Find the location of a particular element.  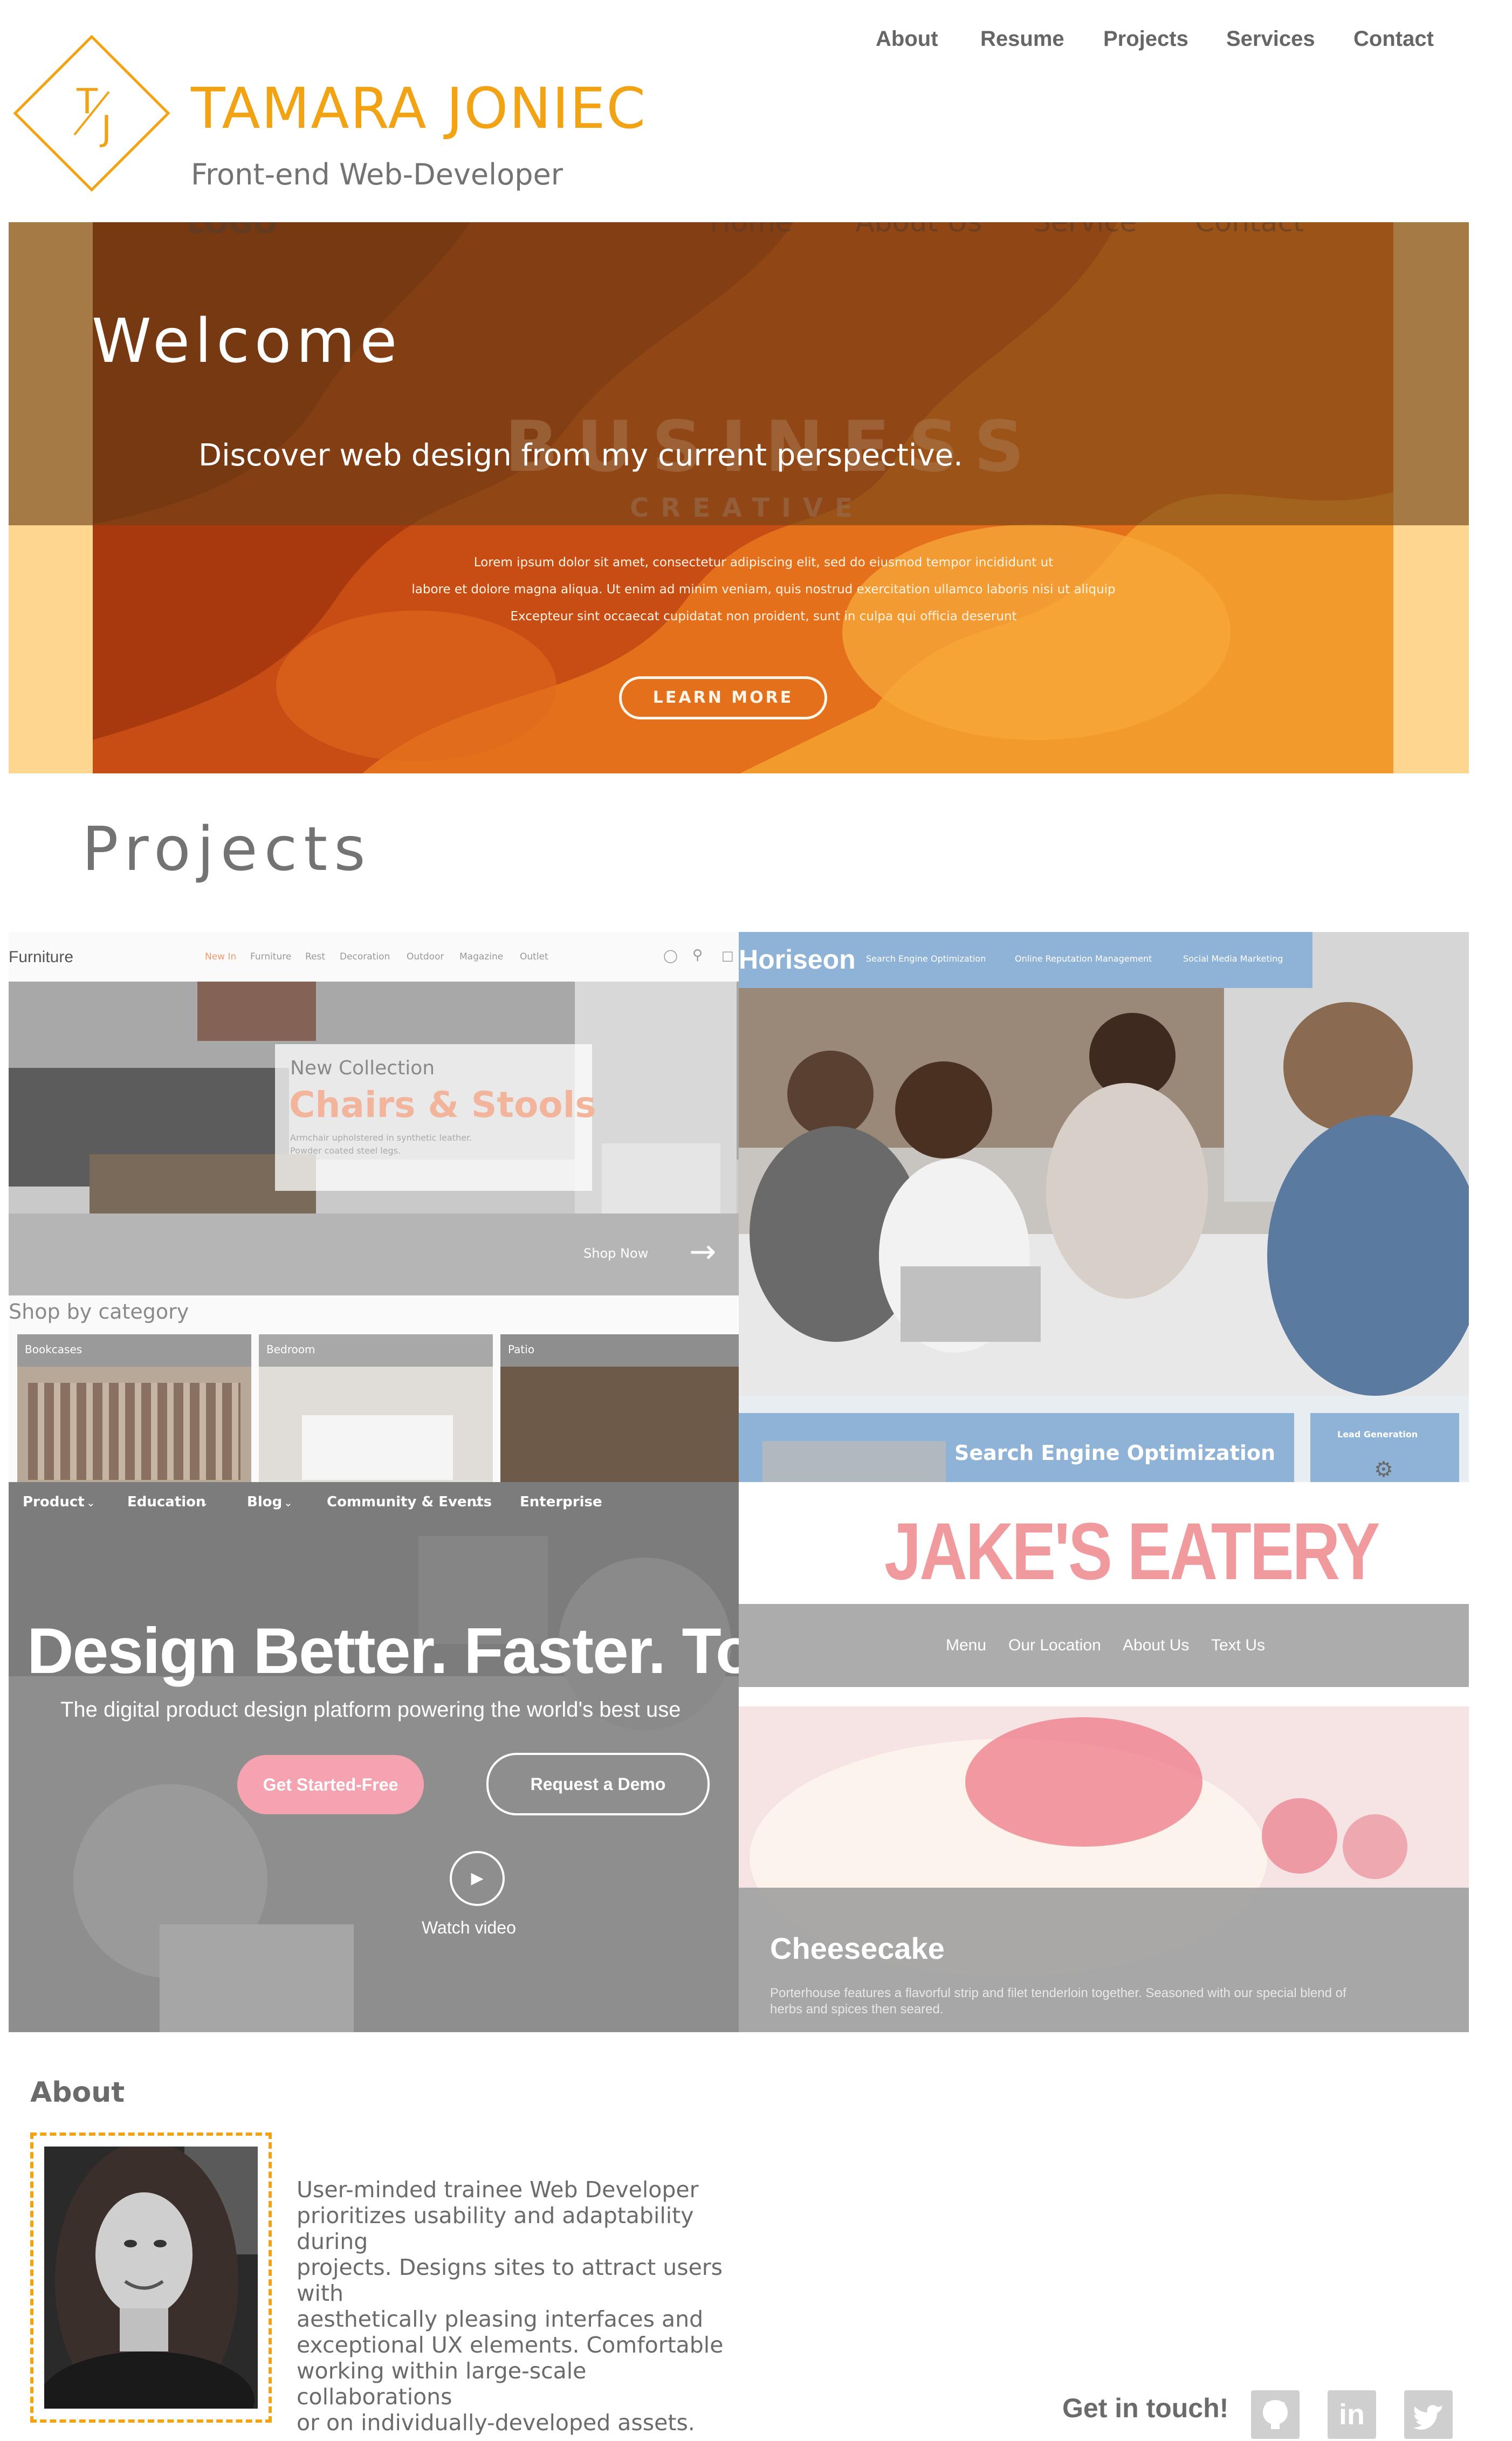

hero-bg-learn-more-button: LEARN MORE is located at coordinates (723, 697).